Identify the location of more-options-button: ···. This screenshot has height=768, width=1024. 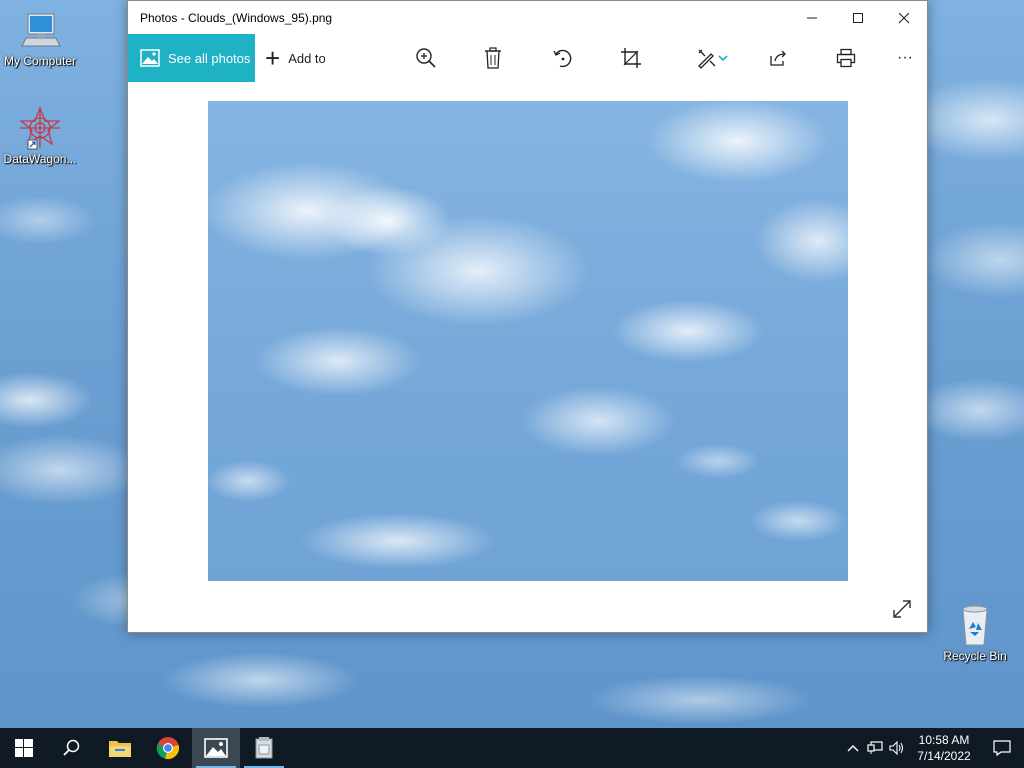
(905, 58).